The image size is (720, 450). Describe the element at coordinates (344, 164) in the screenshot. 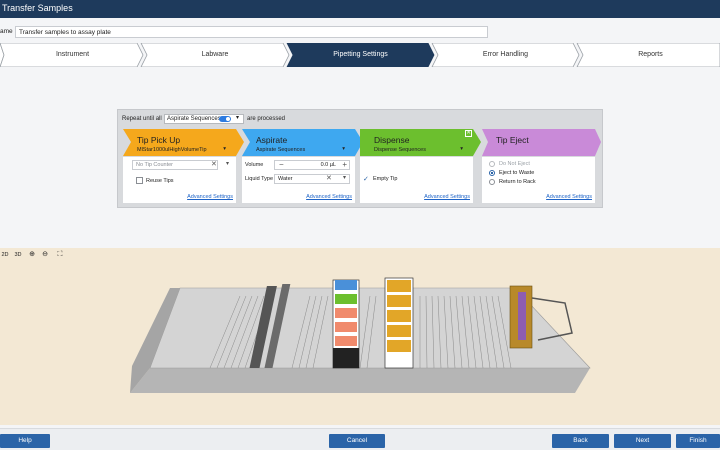

I see `plus-icon: +` at that location.